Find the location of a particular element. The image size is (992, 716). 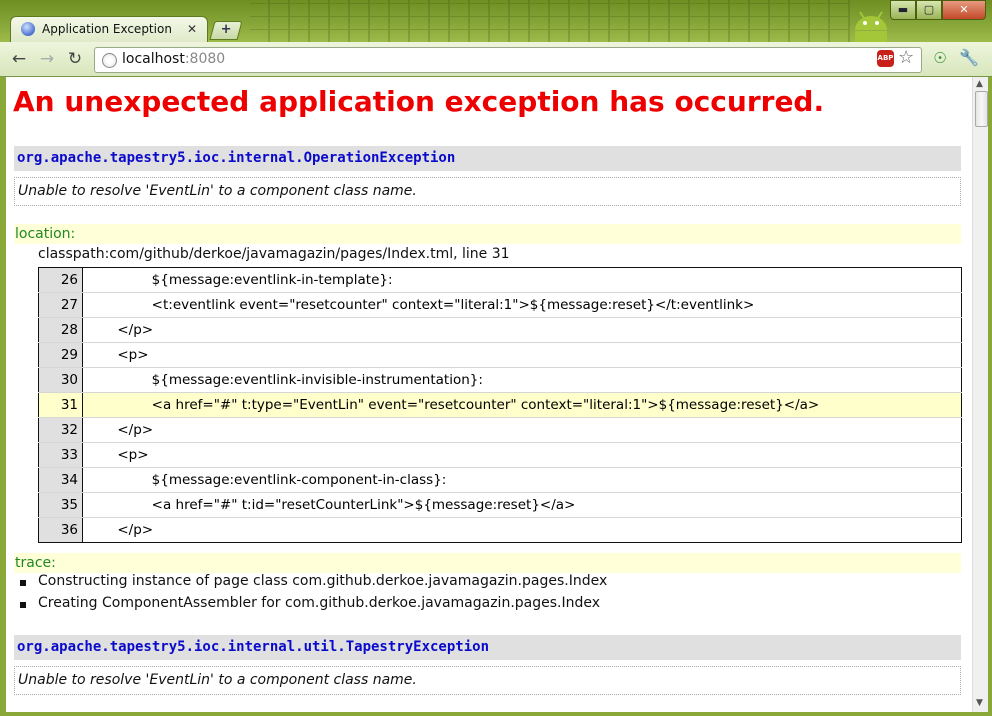

source-line: 36 </p> is located at coordinates (500, 530).